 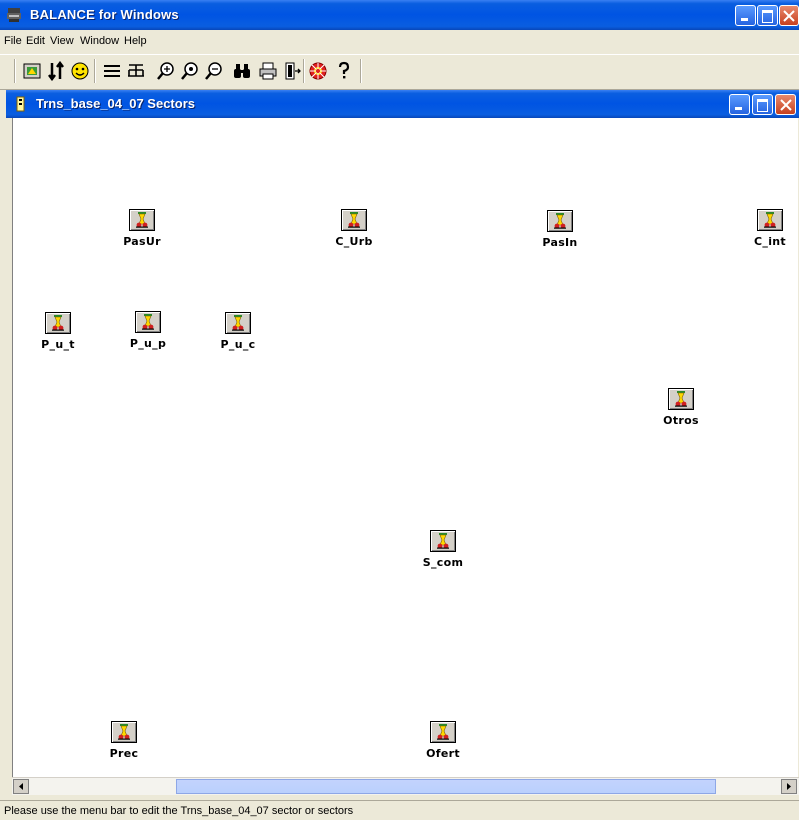 I want to click on print-icon, so click(x=268, y=71).